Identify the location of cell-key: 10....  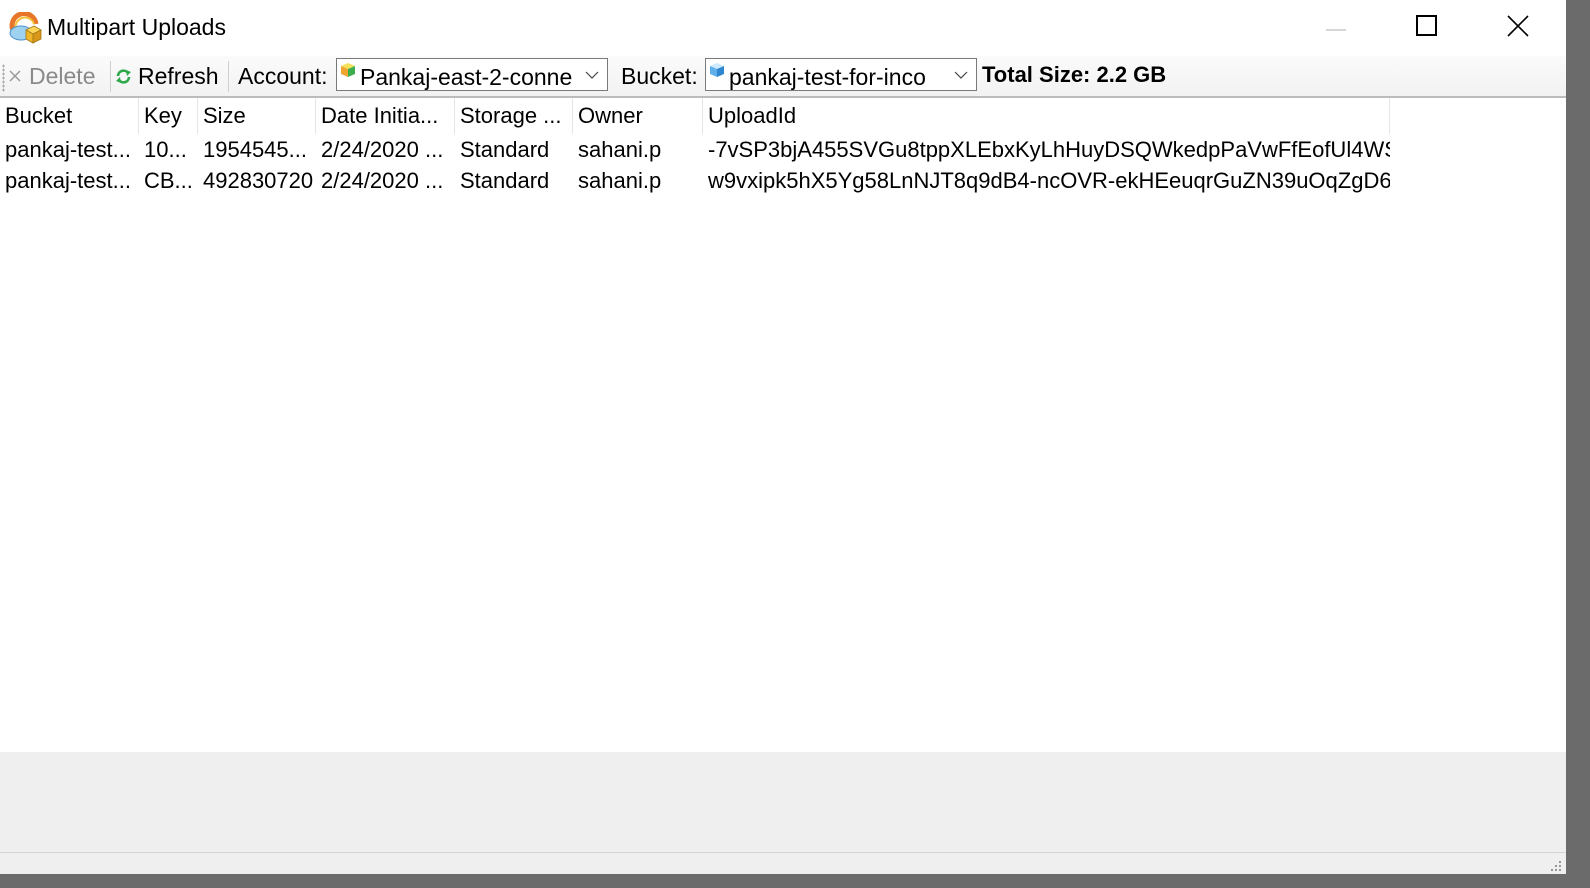
(165, 149).